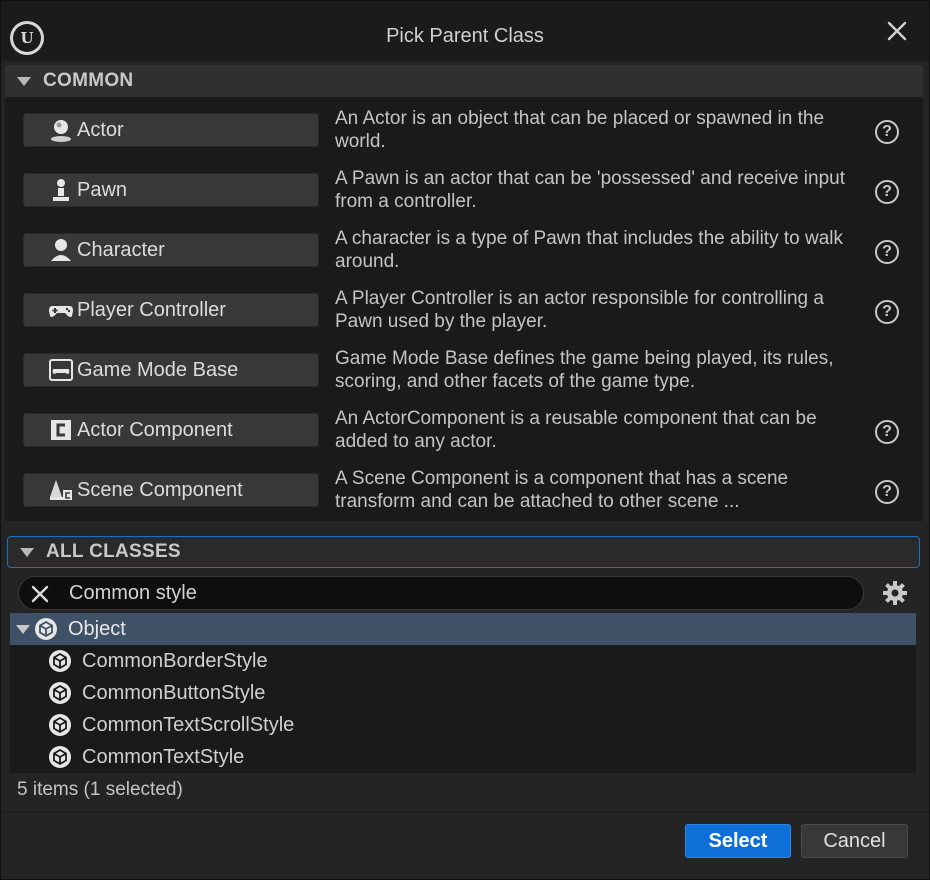 The width and height of the screenshot is (930, 880). I want to click on tree-row-label: CommonTextStyle, so click(163, 756).